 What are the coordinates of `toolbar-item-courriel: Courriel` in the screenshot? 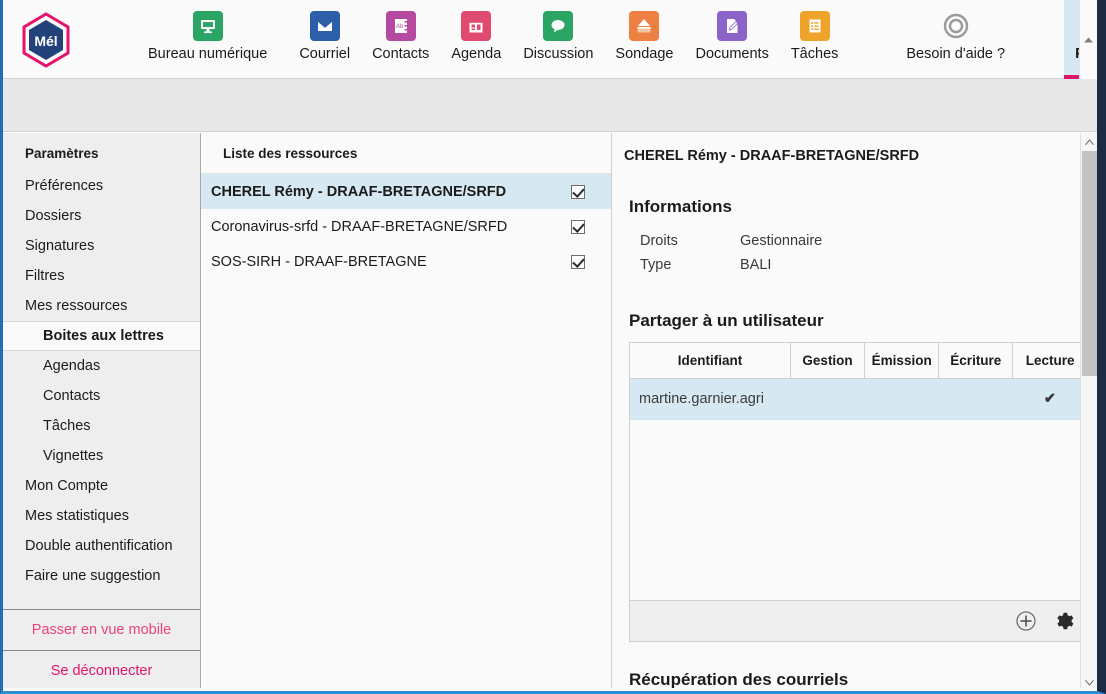 It's located at (324, 39).